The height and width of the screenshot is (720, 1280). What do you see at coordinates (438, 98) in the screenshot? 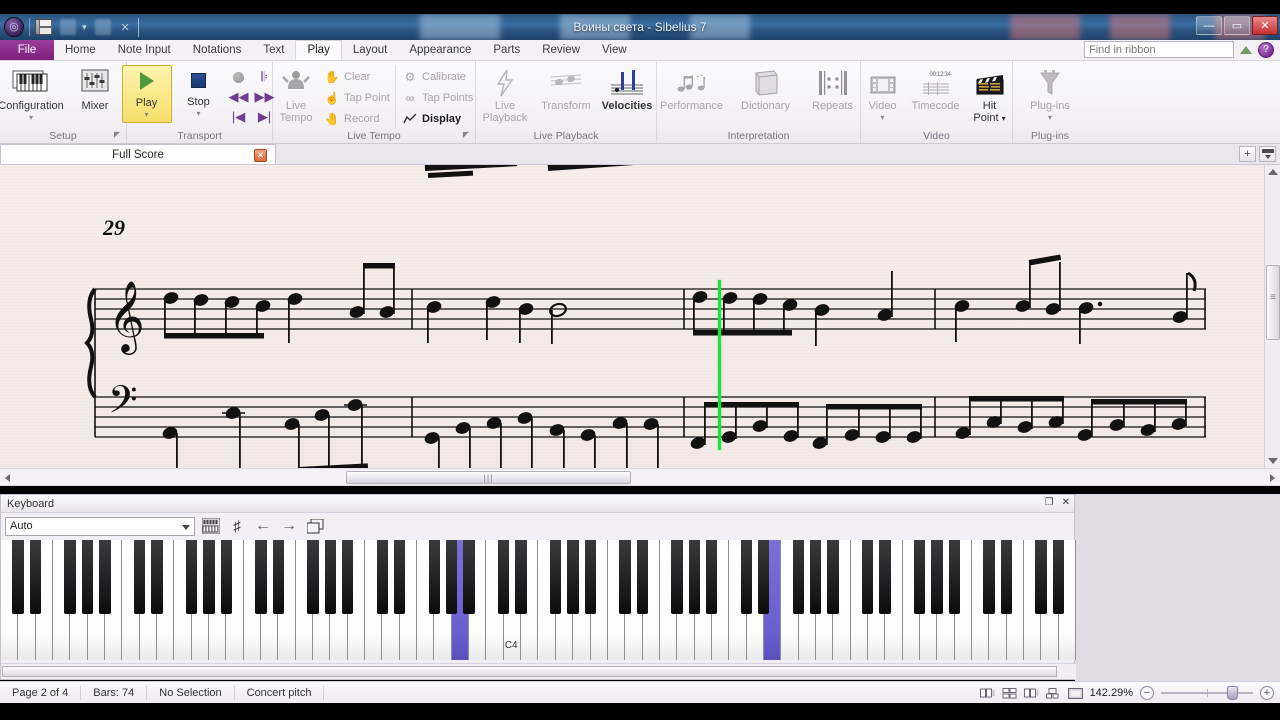
I see `tap-points-button: ∞ Tap Points` at bounding box center [438, 98].